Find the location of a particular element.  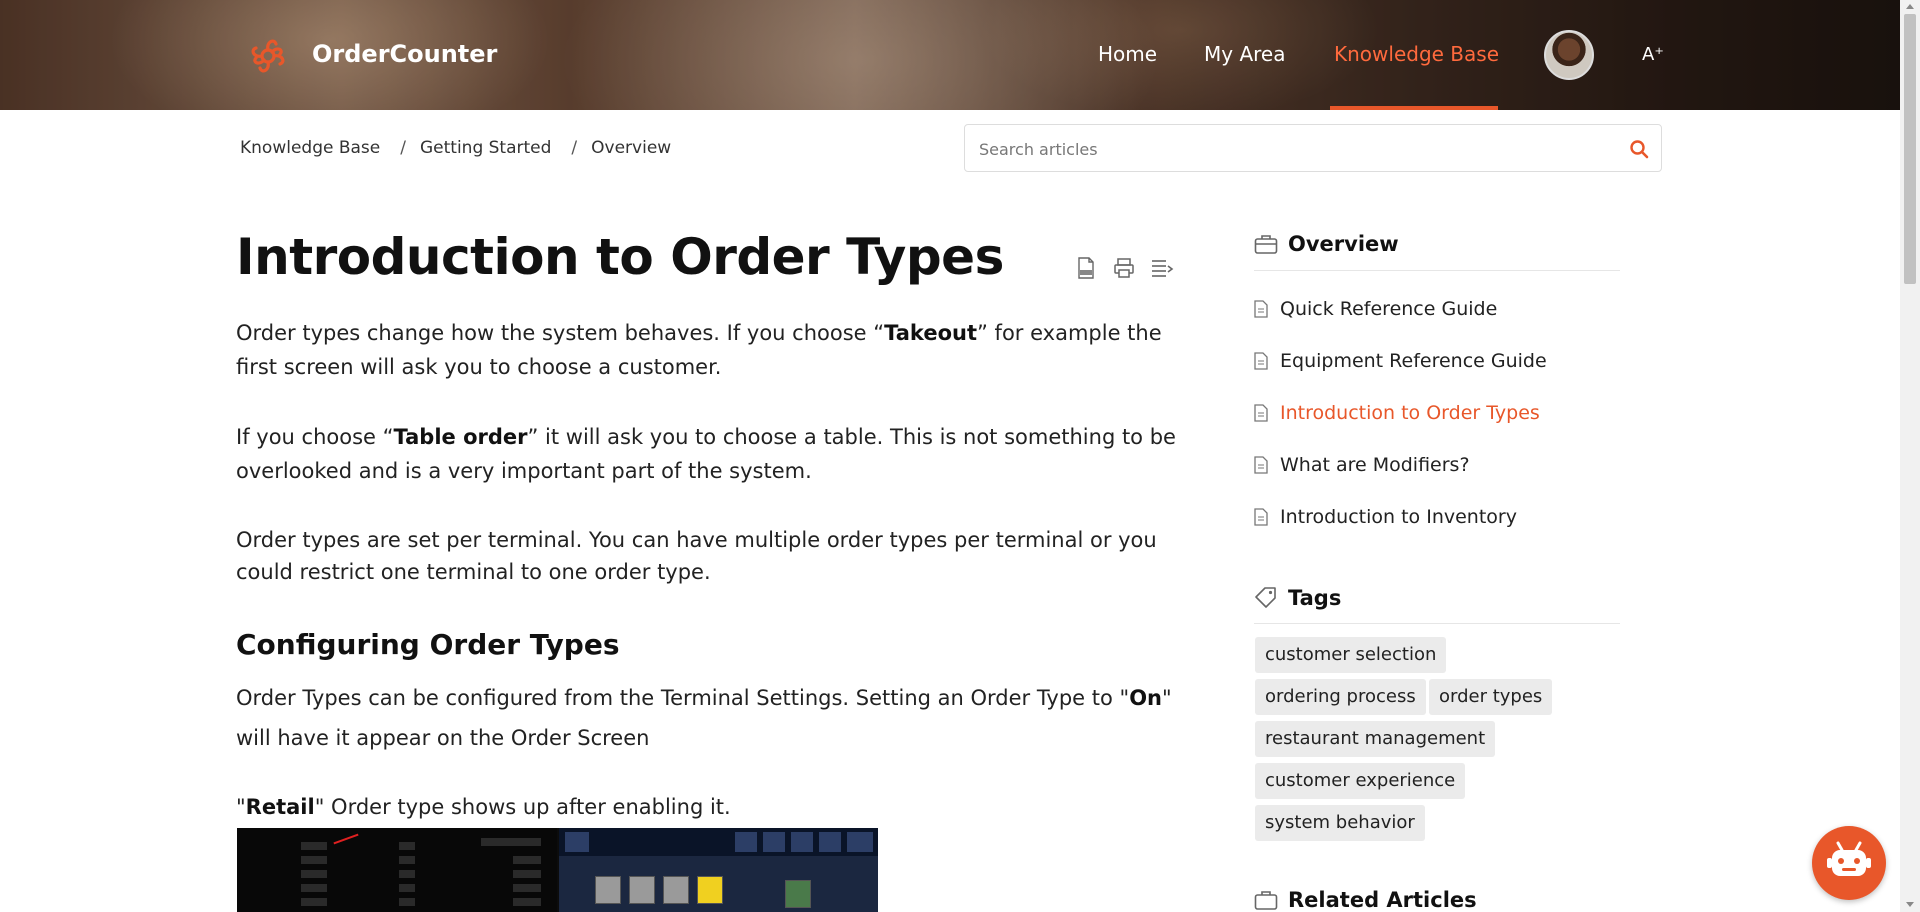

tag-customer-selection: customer selection is located at coordinates (1351, 655).